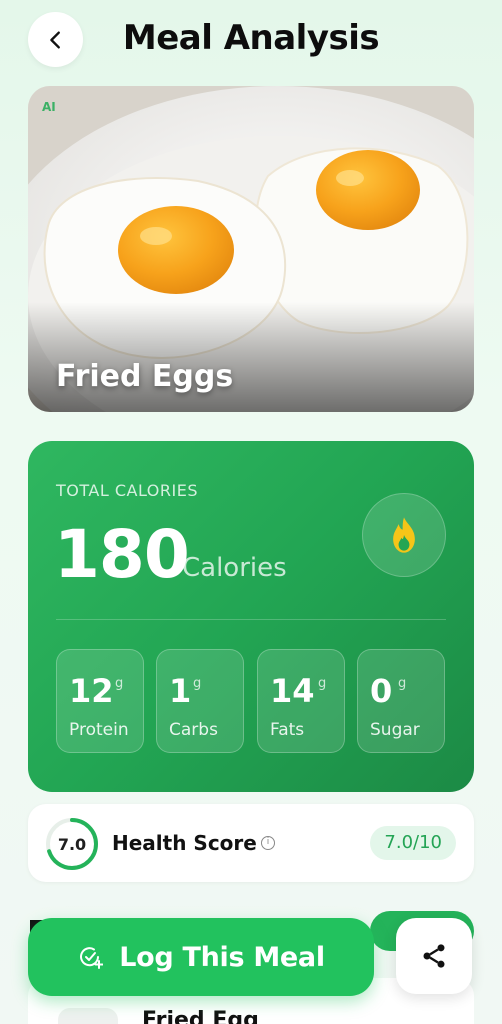  I want to click on macro-name: Carbs, so click(193, 730).